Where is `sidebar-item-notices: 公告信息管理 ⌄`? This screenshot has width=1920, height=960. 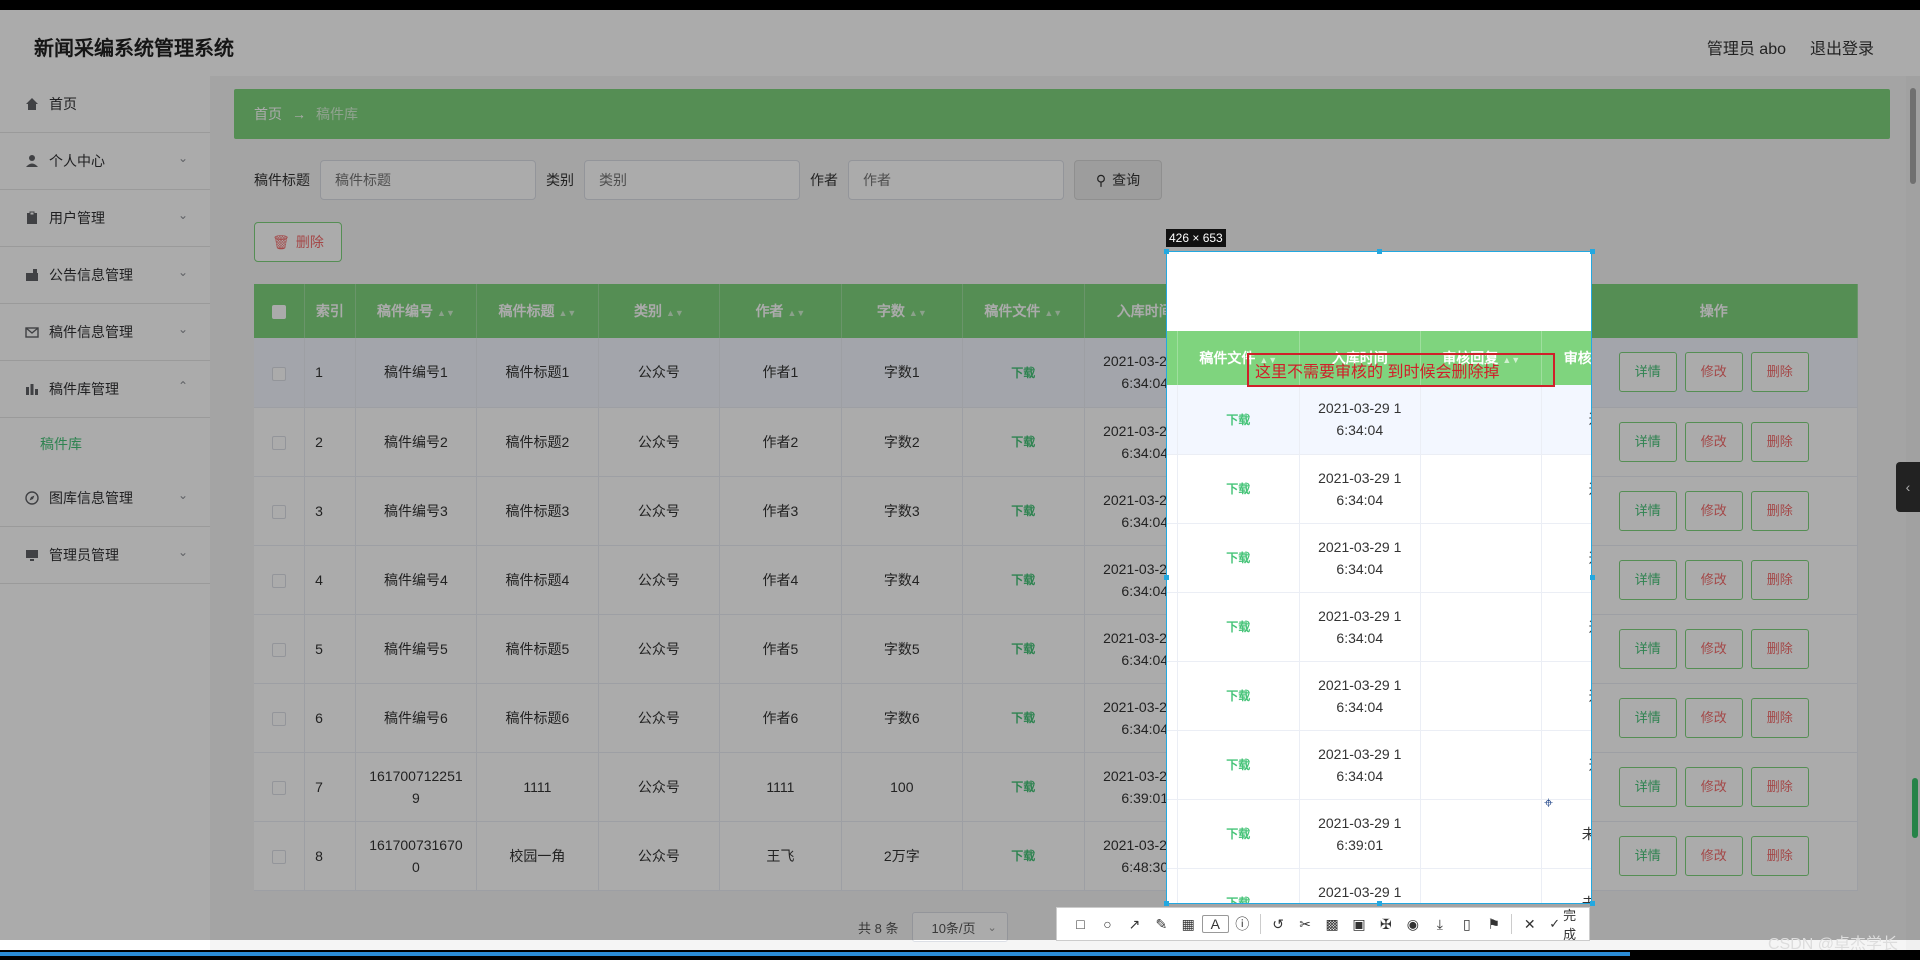 sidebar-item-notices: 公告信息管理 ⌄ is located at coordinates (105, 275).